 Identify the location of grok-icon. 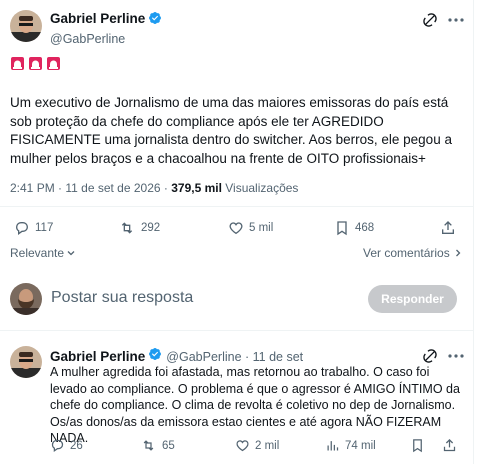
(430, 20).